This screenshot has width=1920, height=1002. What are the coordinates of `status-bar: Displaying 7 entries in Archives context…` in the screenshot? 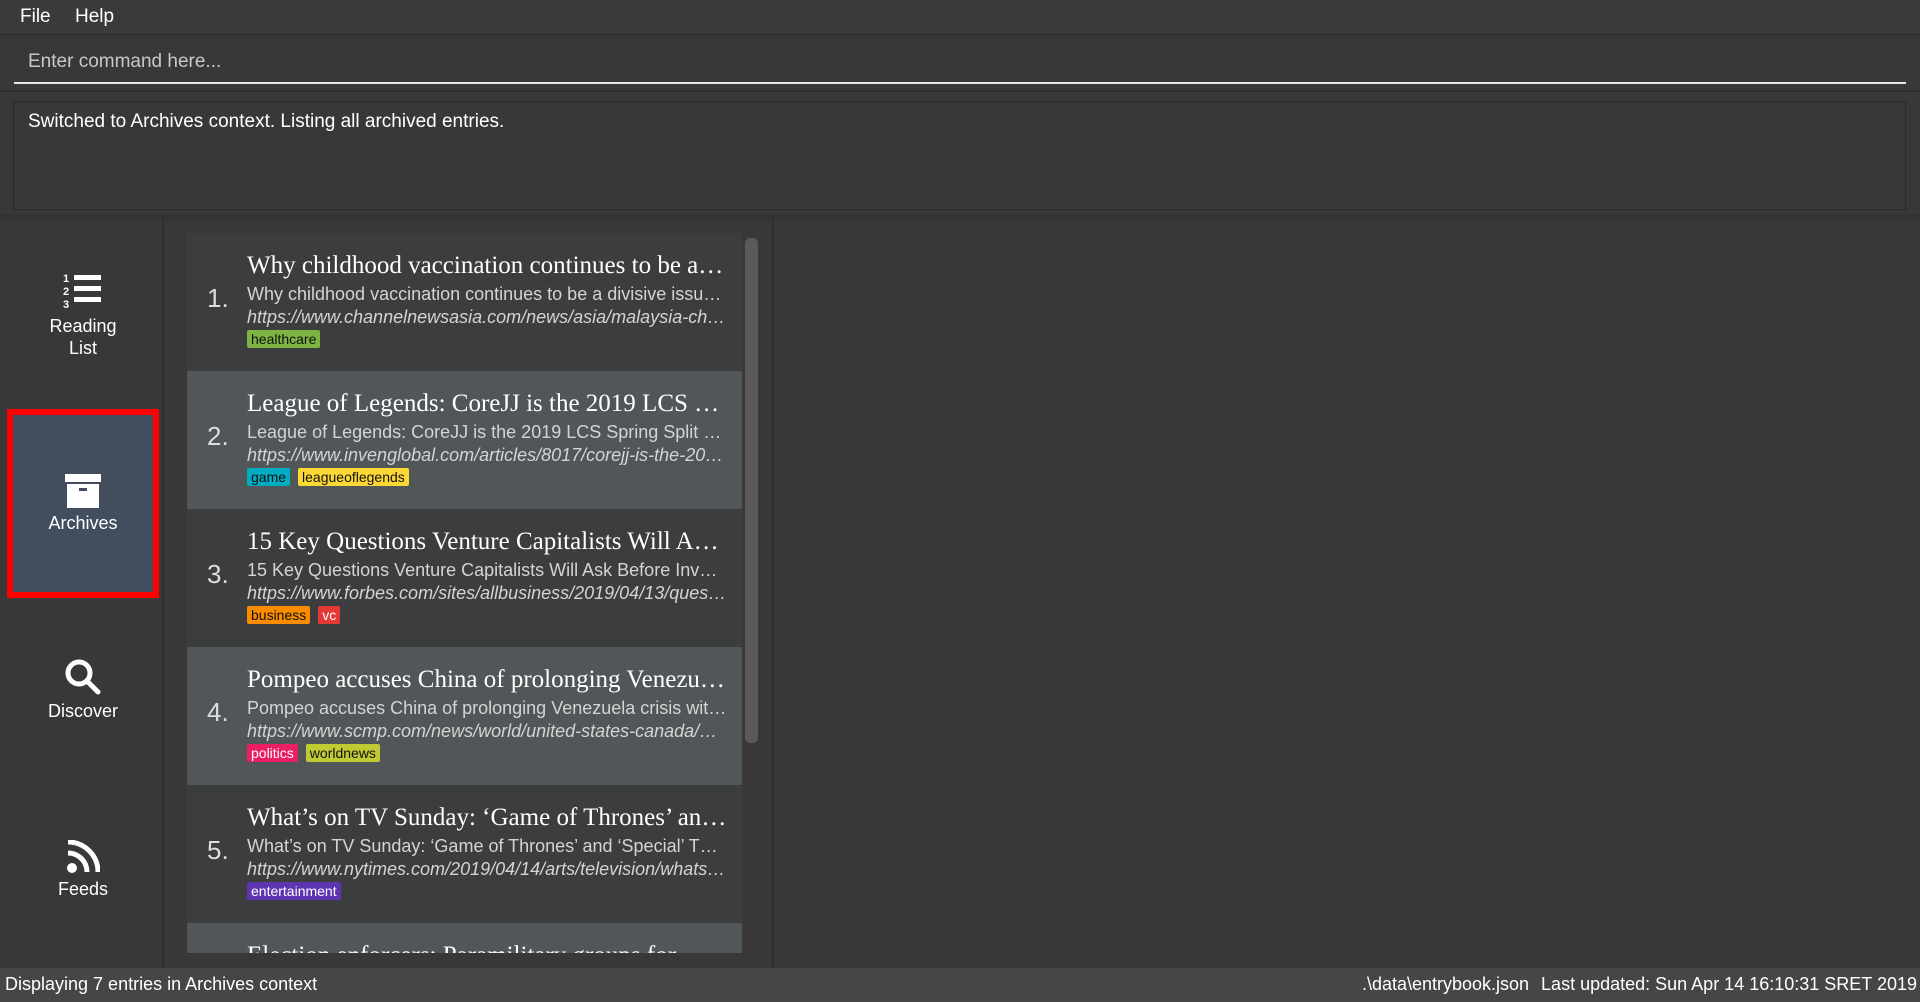 It's located at (960, 985).